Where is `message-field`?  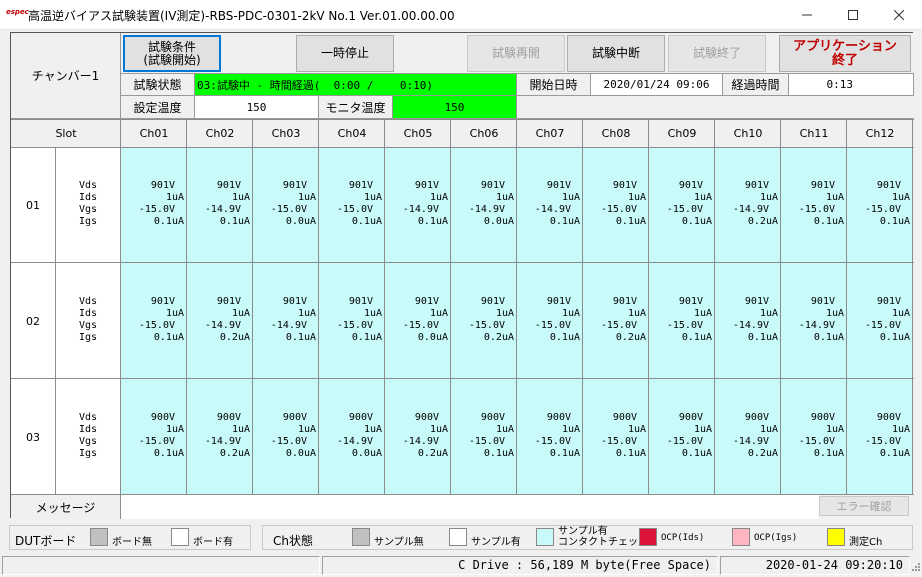
message-field is located at coordinates (470, 506).